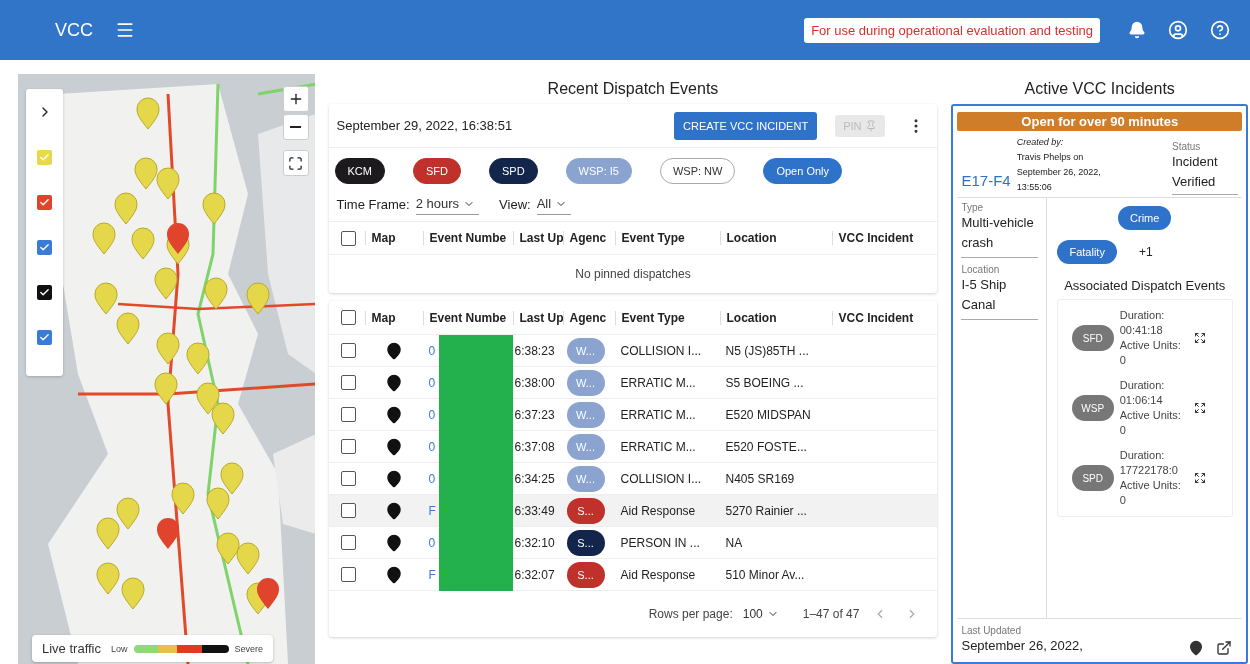  Describe the element at coordinates (1137, 30) in the screenshot. I see `bell-icon` at that location.